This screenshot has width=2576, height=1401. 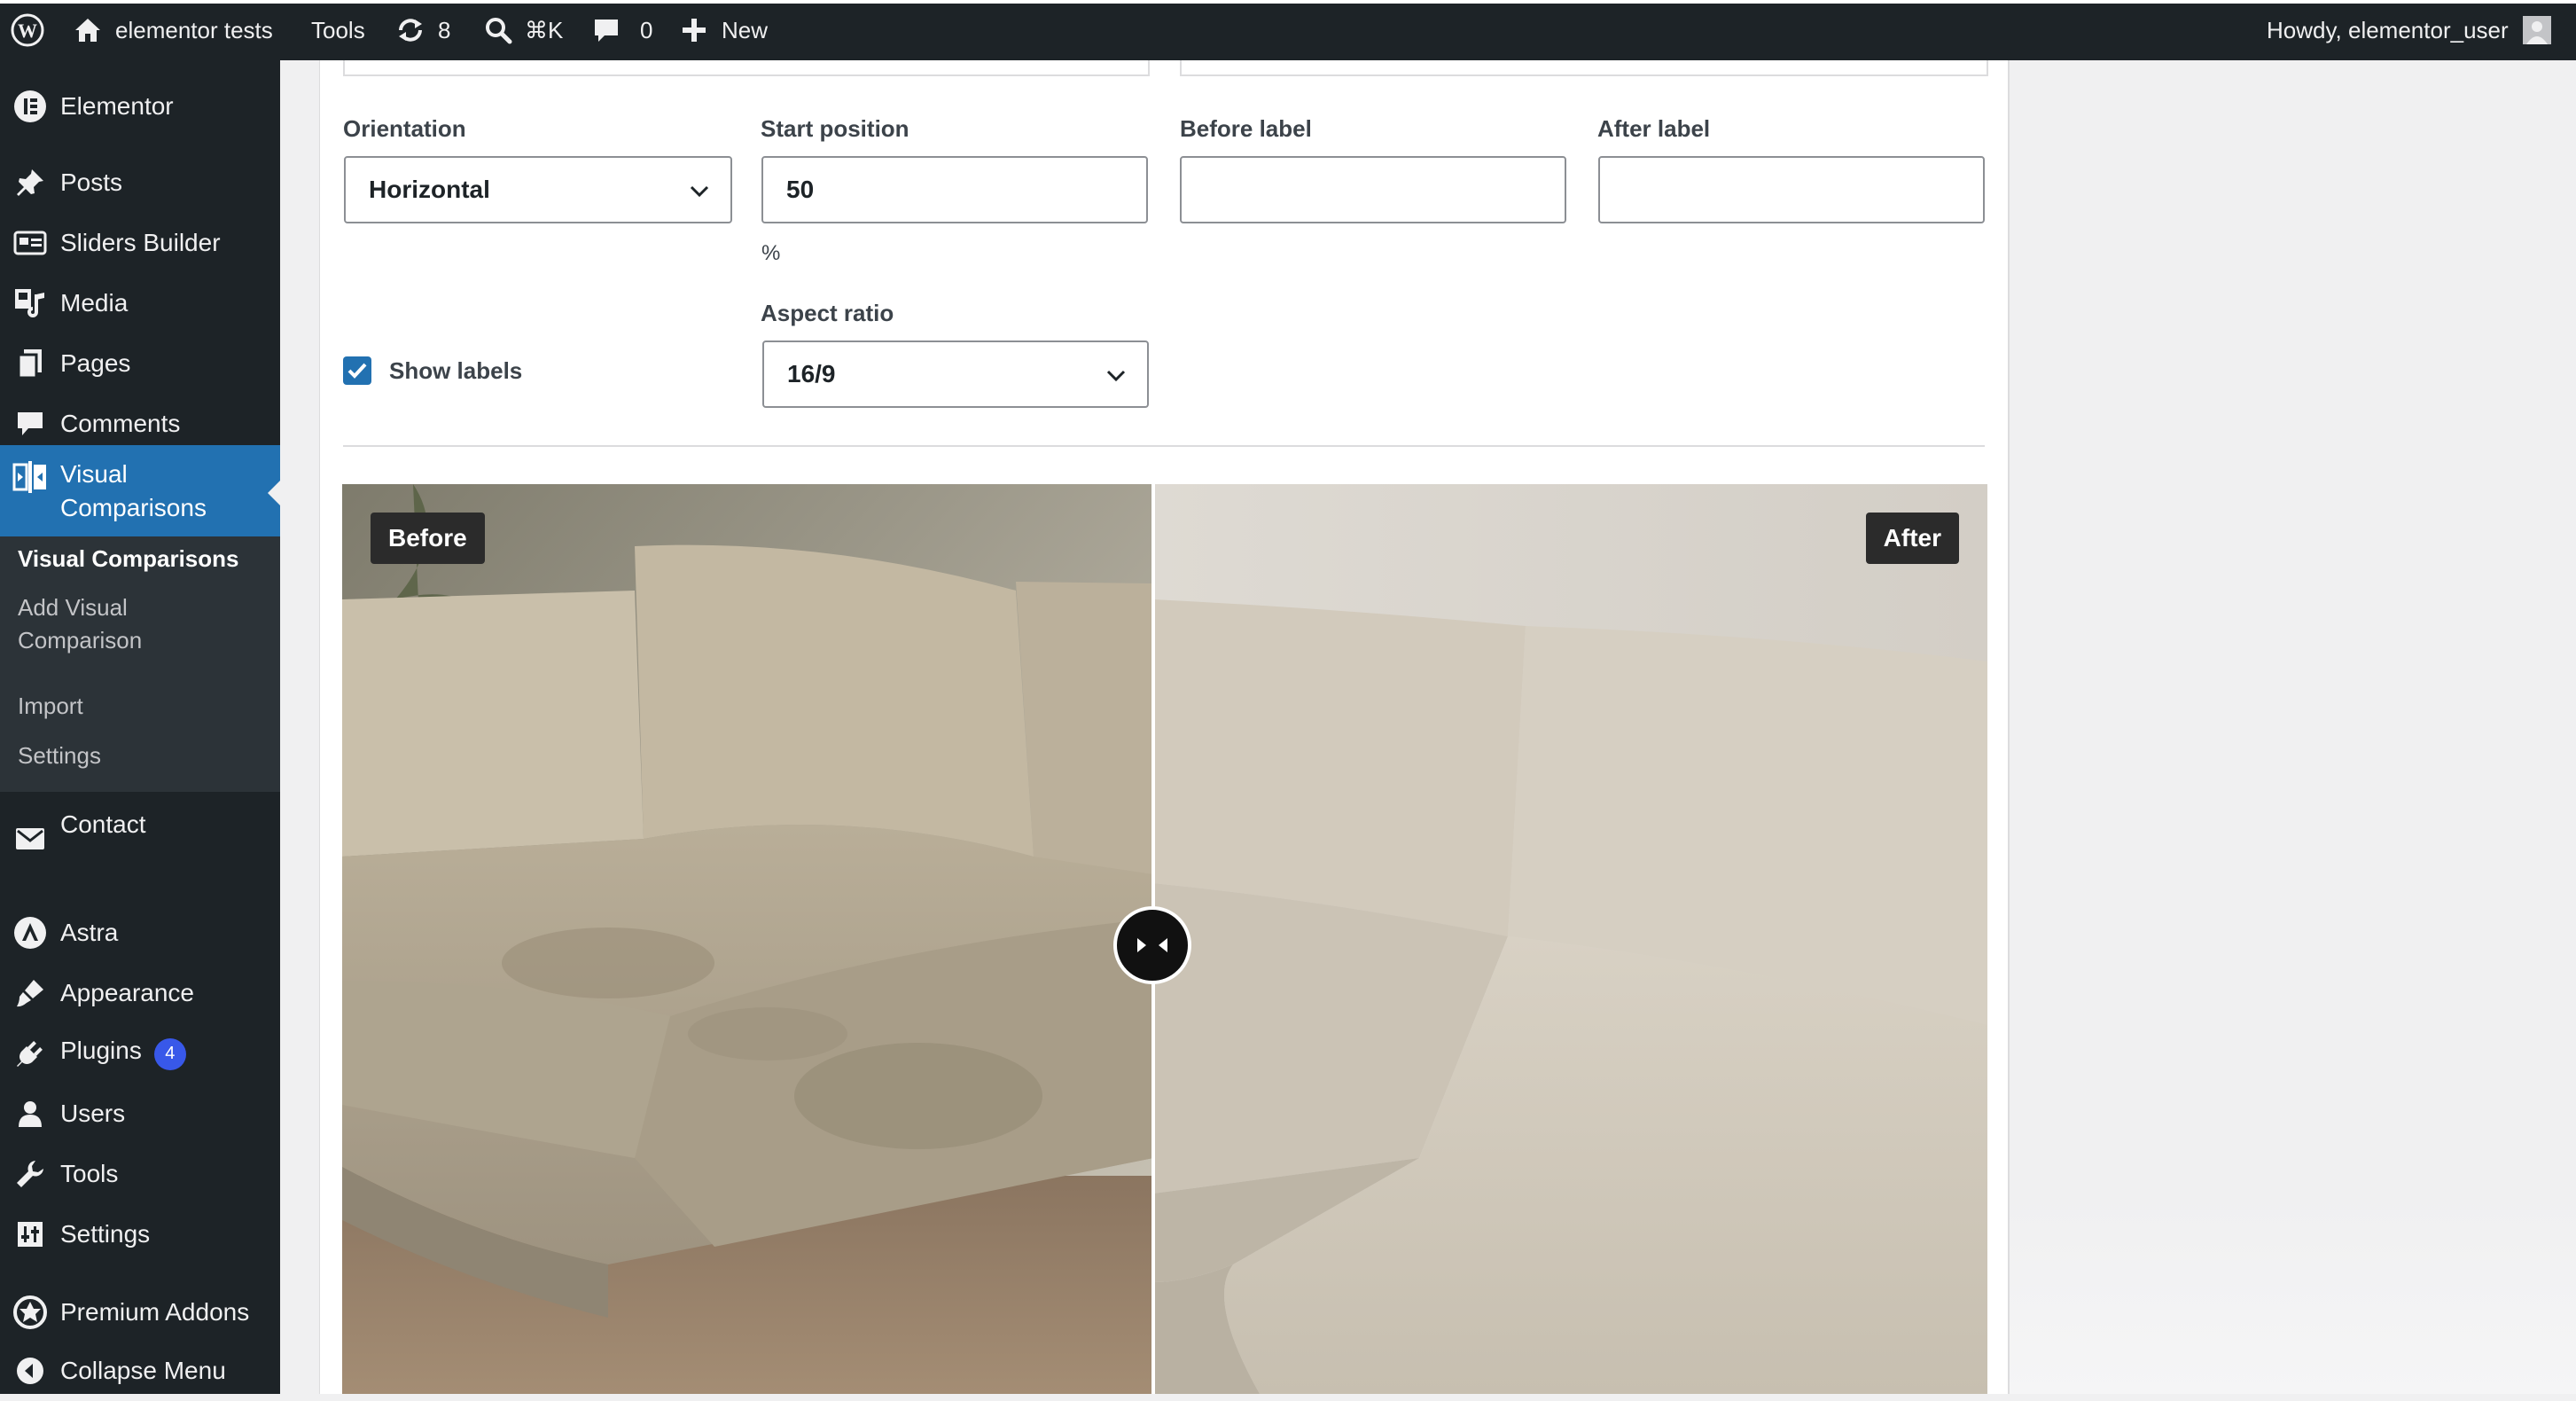 I want to click on menu-media: Media, so click(x=140, y=303).